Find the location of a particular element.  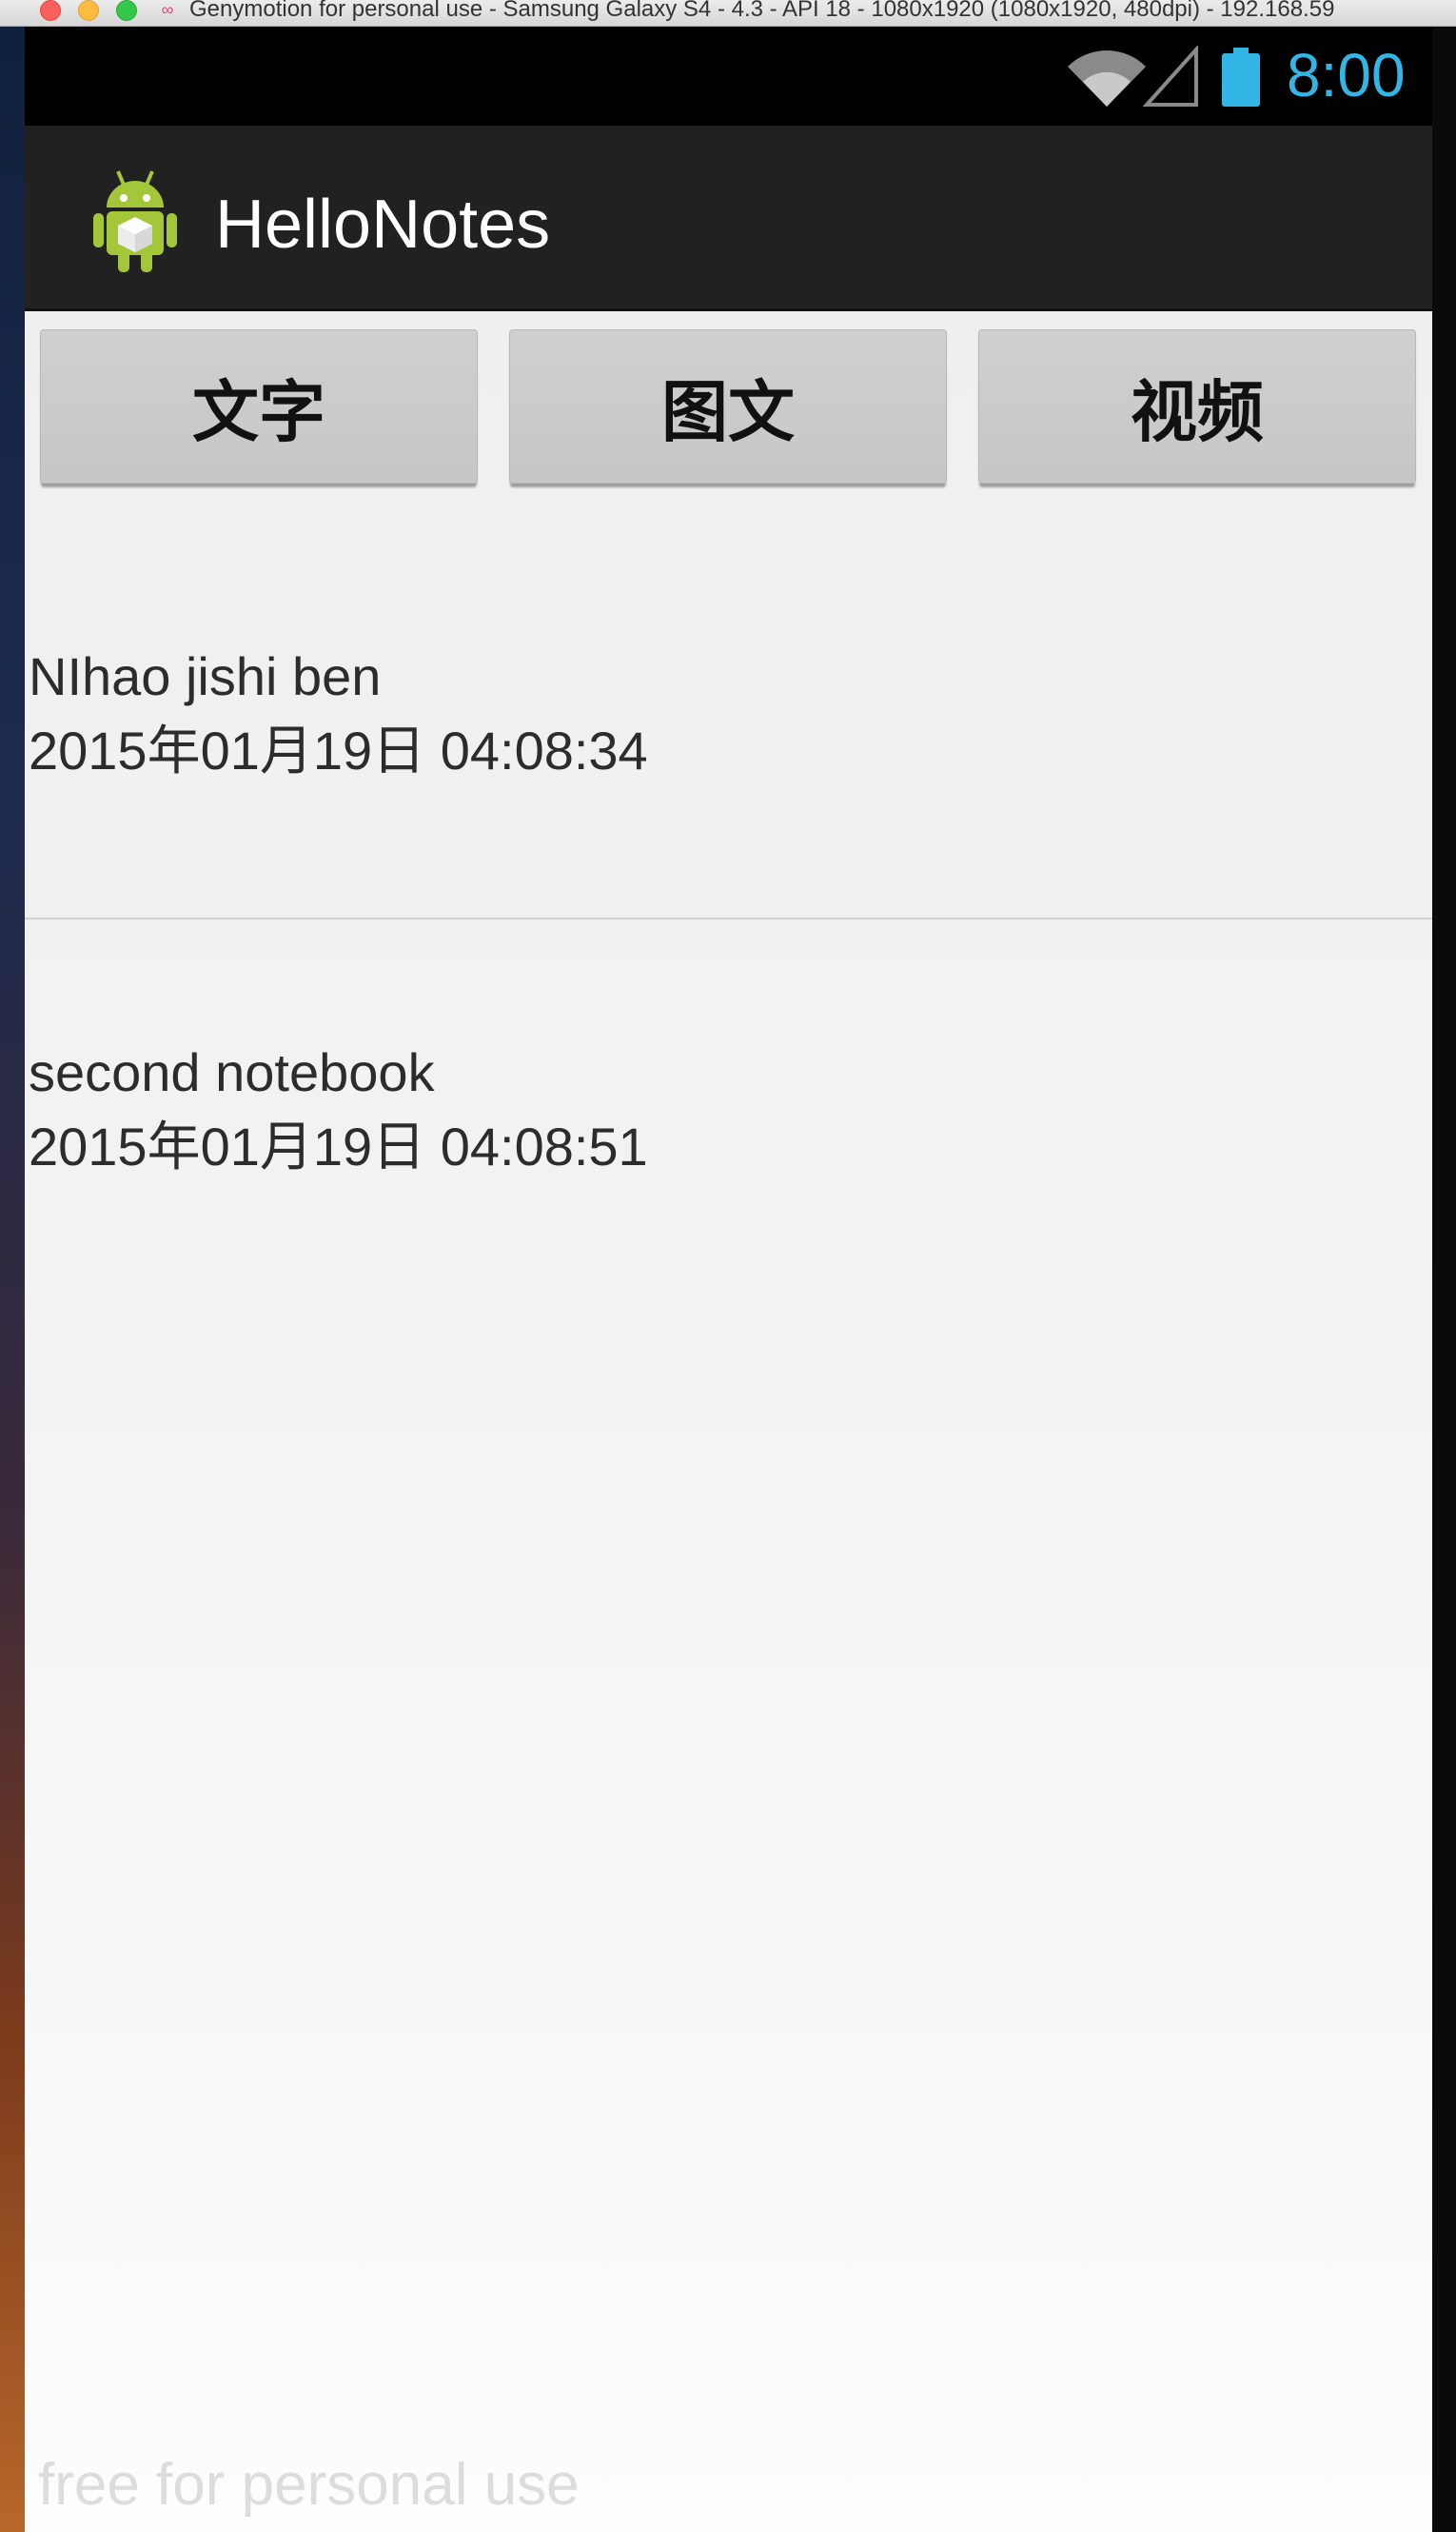

app-title: HelloNotes is located at coordinates (383, 225).